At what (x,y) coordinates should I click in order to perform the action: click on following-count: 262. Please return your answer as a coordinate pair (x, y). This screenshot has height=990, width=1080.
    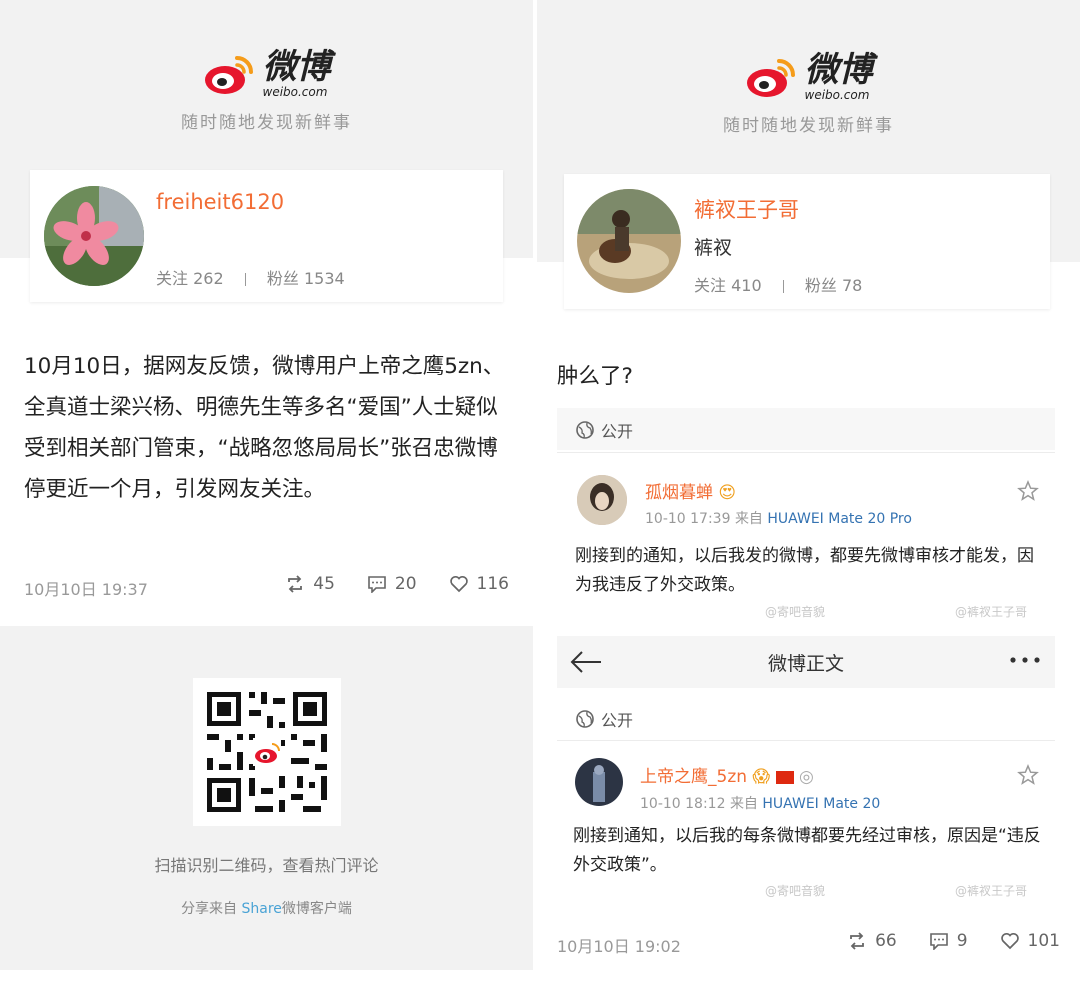
    Looking at the image, I should click on (208, 278).